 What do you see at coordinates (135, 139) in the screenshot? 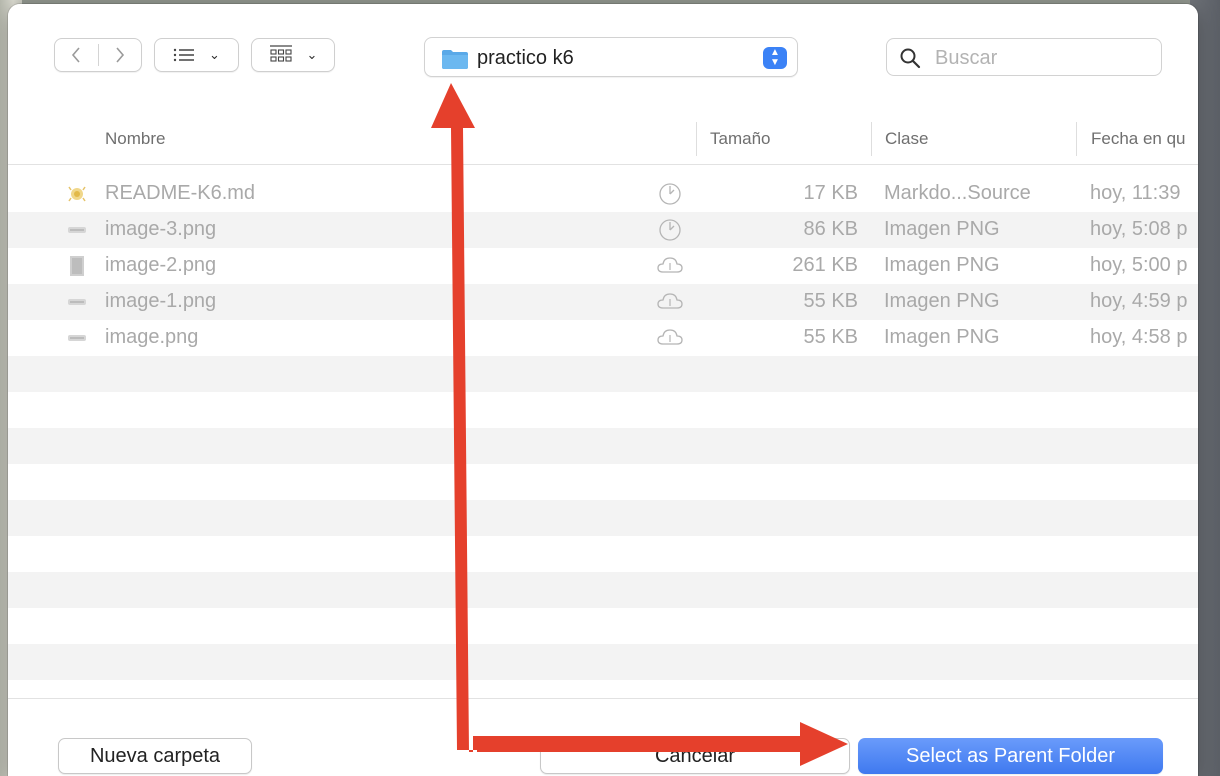
I see `column-name: Nombre` at bounding box center [135, 139].